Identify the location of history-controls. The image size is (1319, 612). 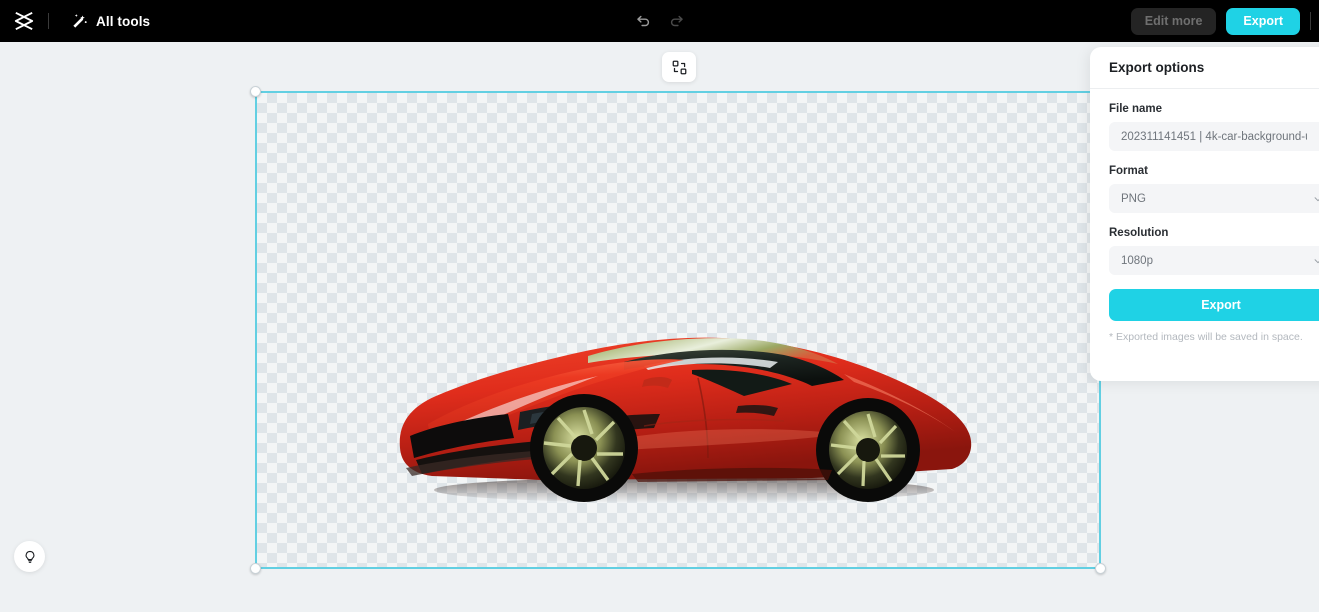
(660, 21).